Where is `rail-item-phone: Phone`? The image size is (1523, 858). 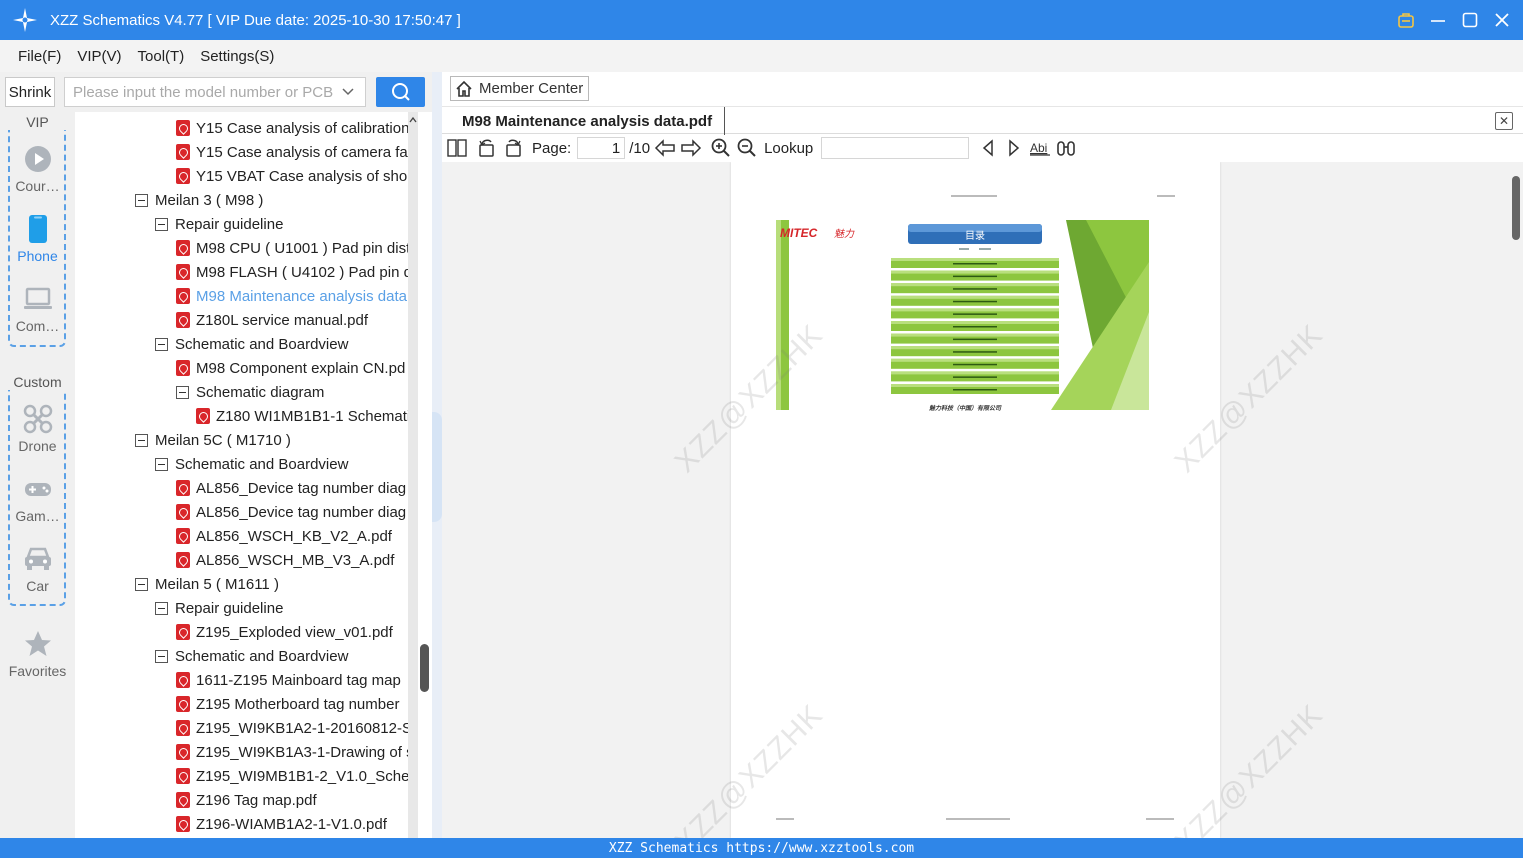 rail-item-phone: Phone is located at coordinates (37, 239).